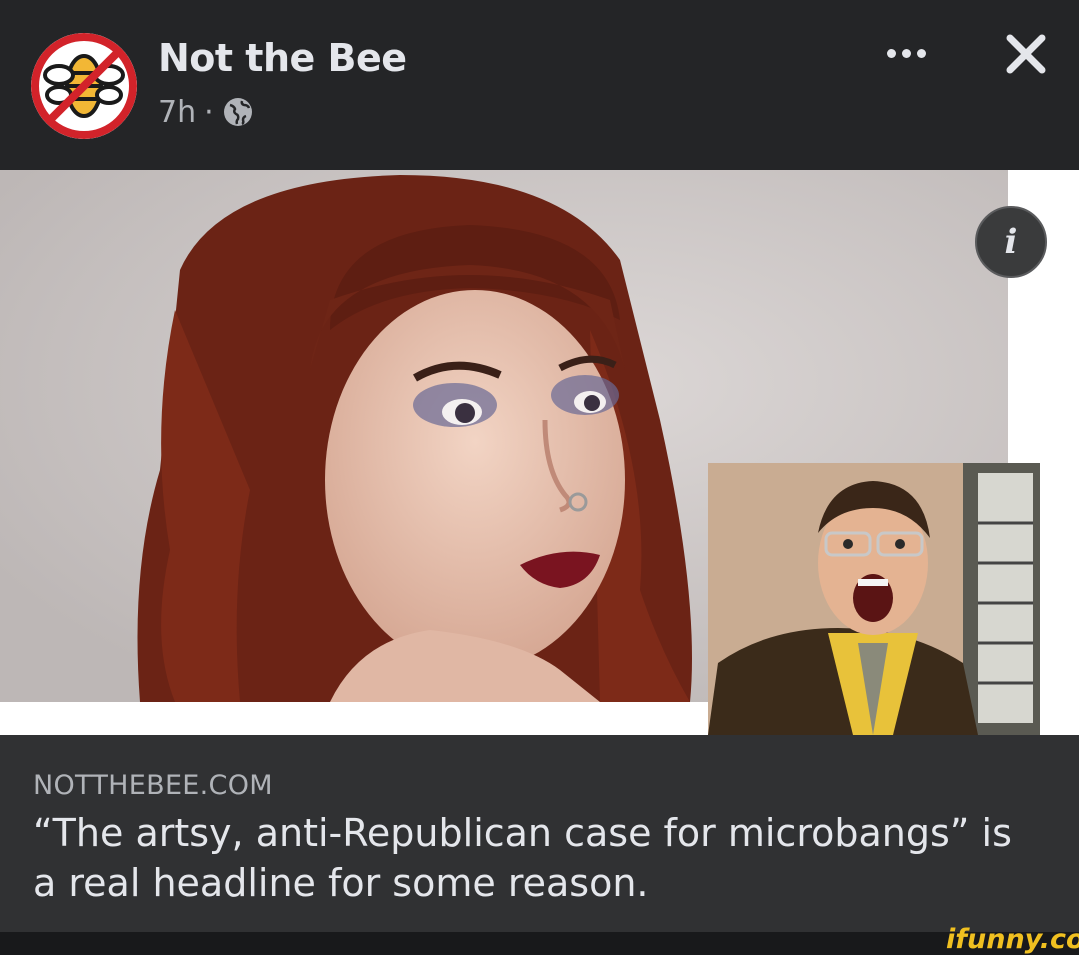 Image resolution: width=1079 pixels, height=955 pixels. Describe the element at coordinates (153, 785) in the screenshot. I see `link-domain: NOTTHEBEE.COM` at that location.